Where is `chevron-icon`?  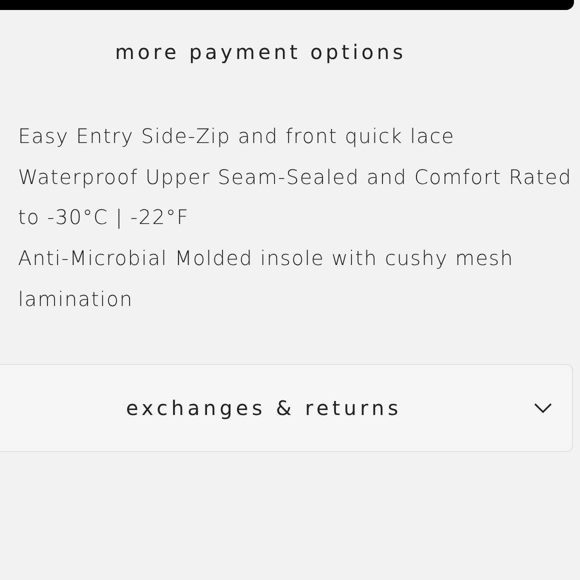 chevron-icon is located at coordinates (543, 407).